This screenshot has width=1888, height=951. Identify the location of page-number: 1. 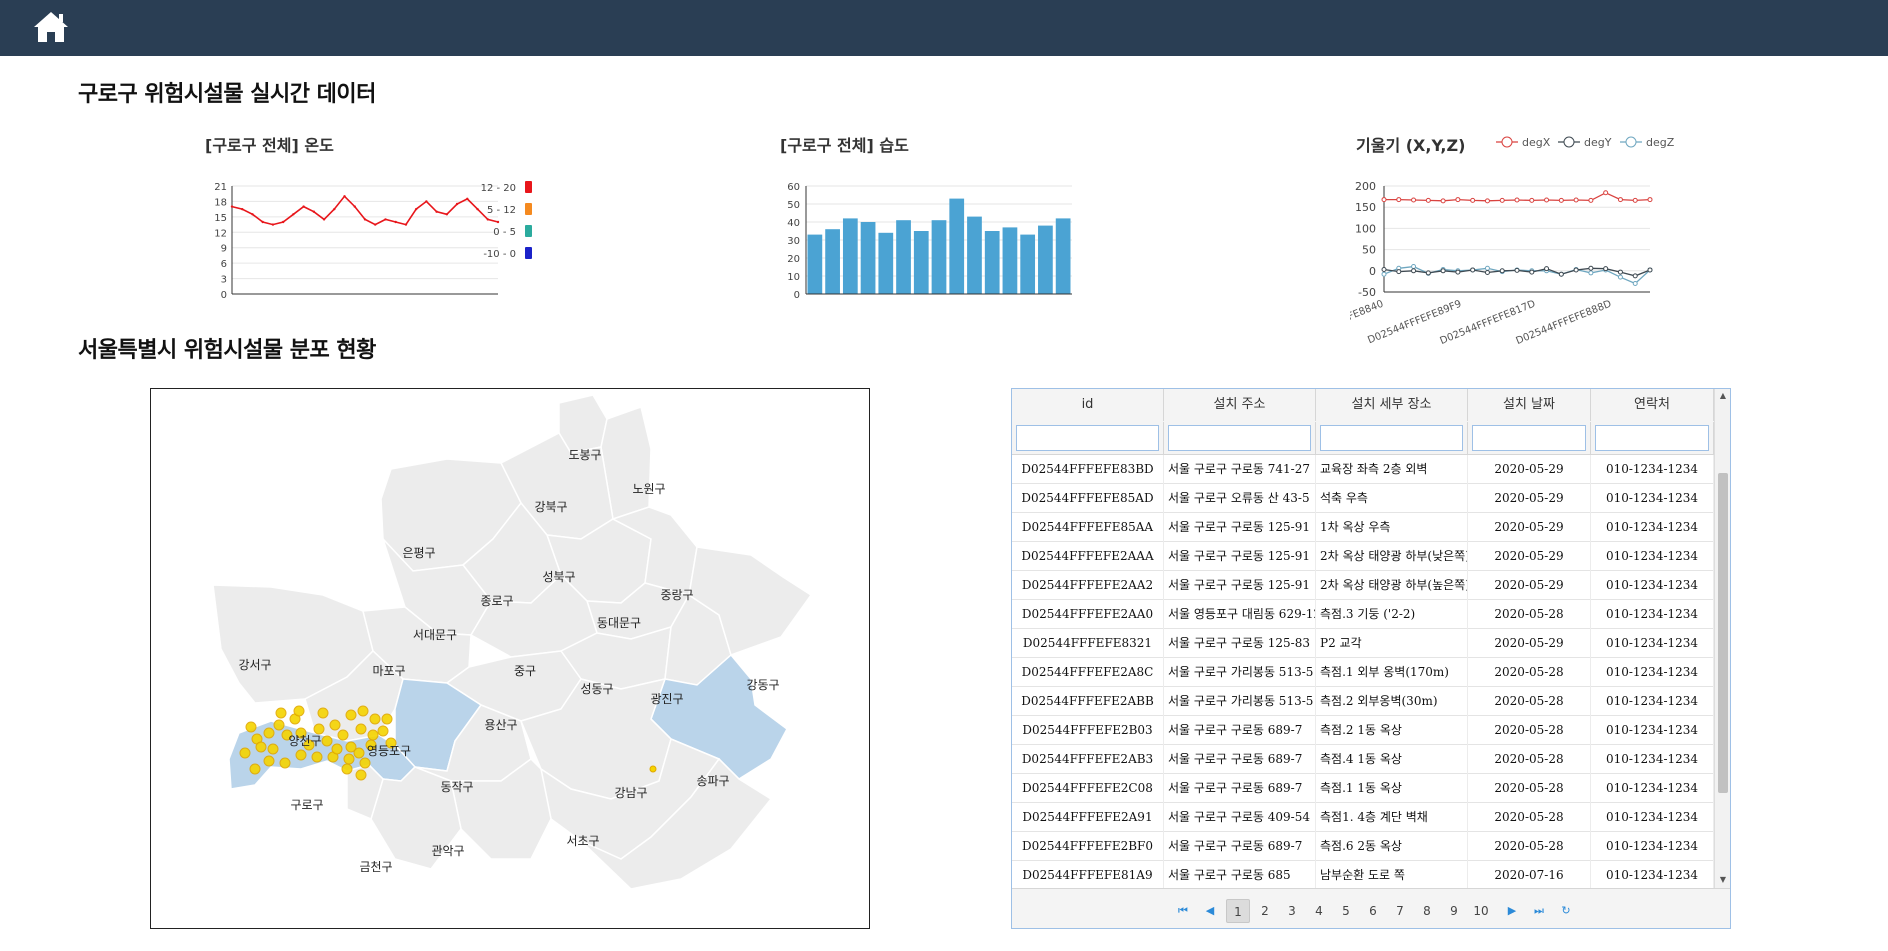
(1238, 911).